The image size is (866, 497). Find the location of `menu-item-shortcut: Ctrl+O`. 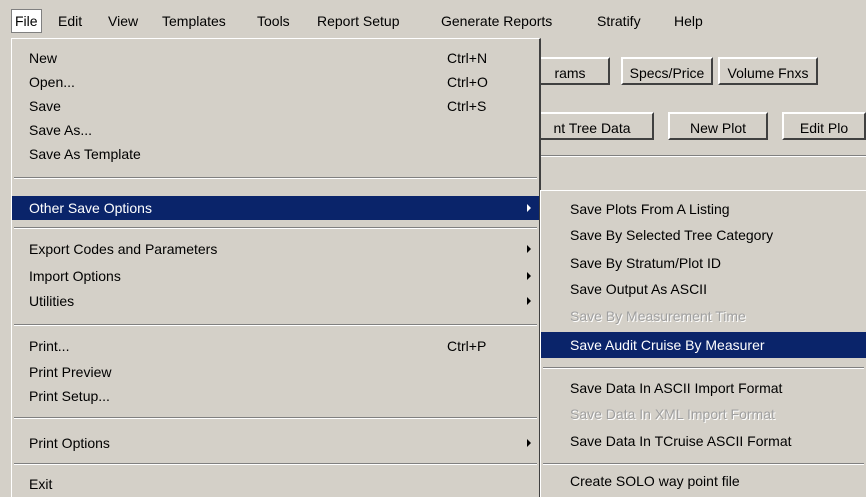

menu-item-shortcut: Ctrl+O is located at coordinates (467, 82).